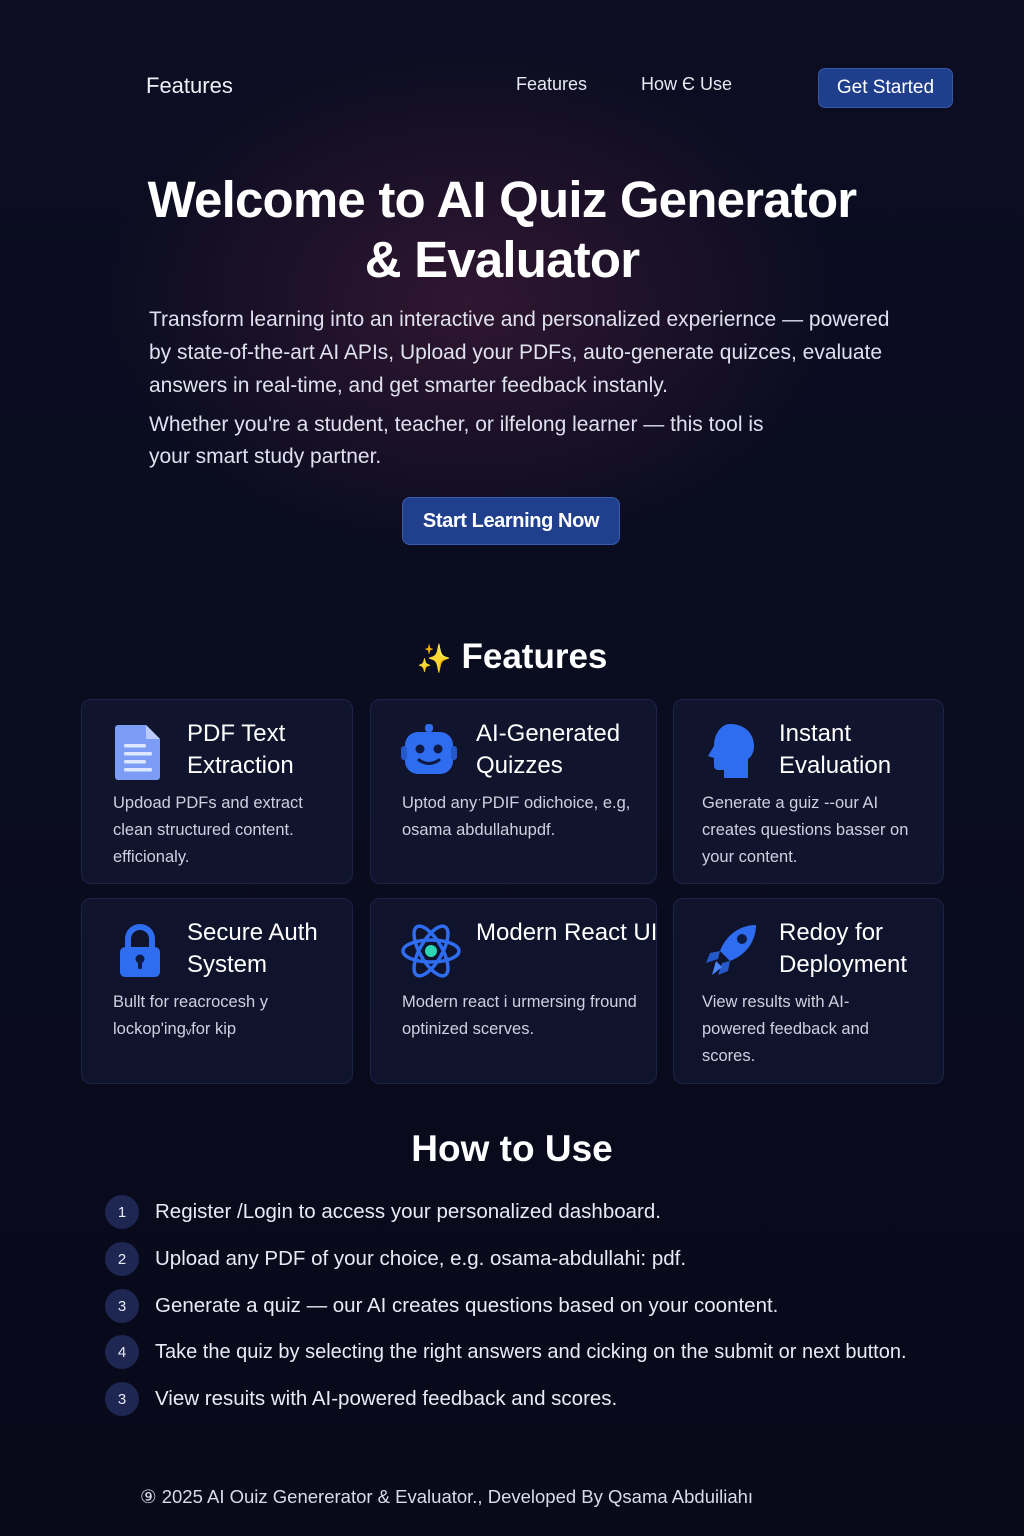  Describe the element at coordinates (434, 658) in the screenshot. I see `sparkle-icon: ✨` at that location.